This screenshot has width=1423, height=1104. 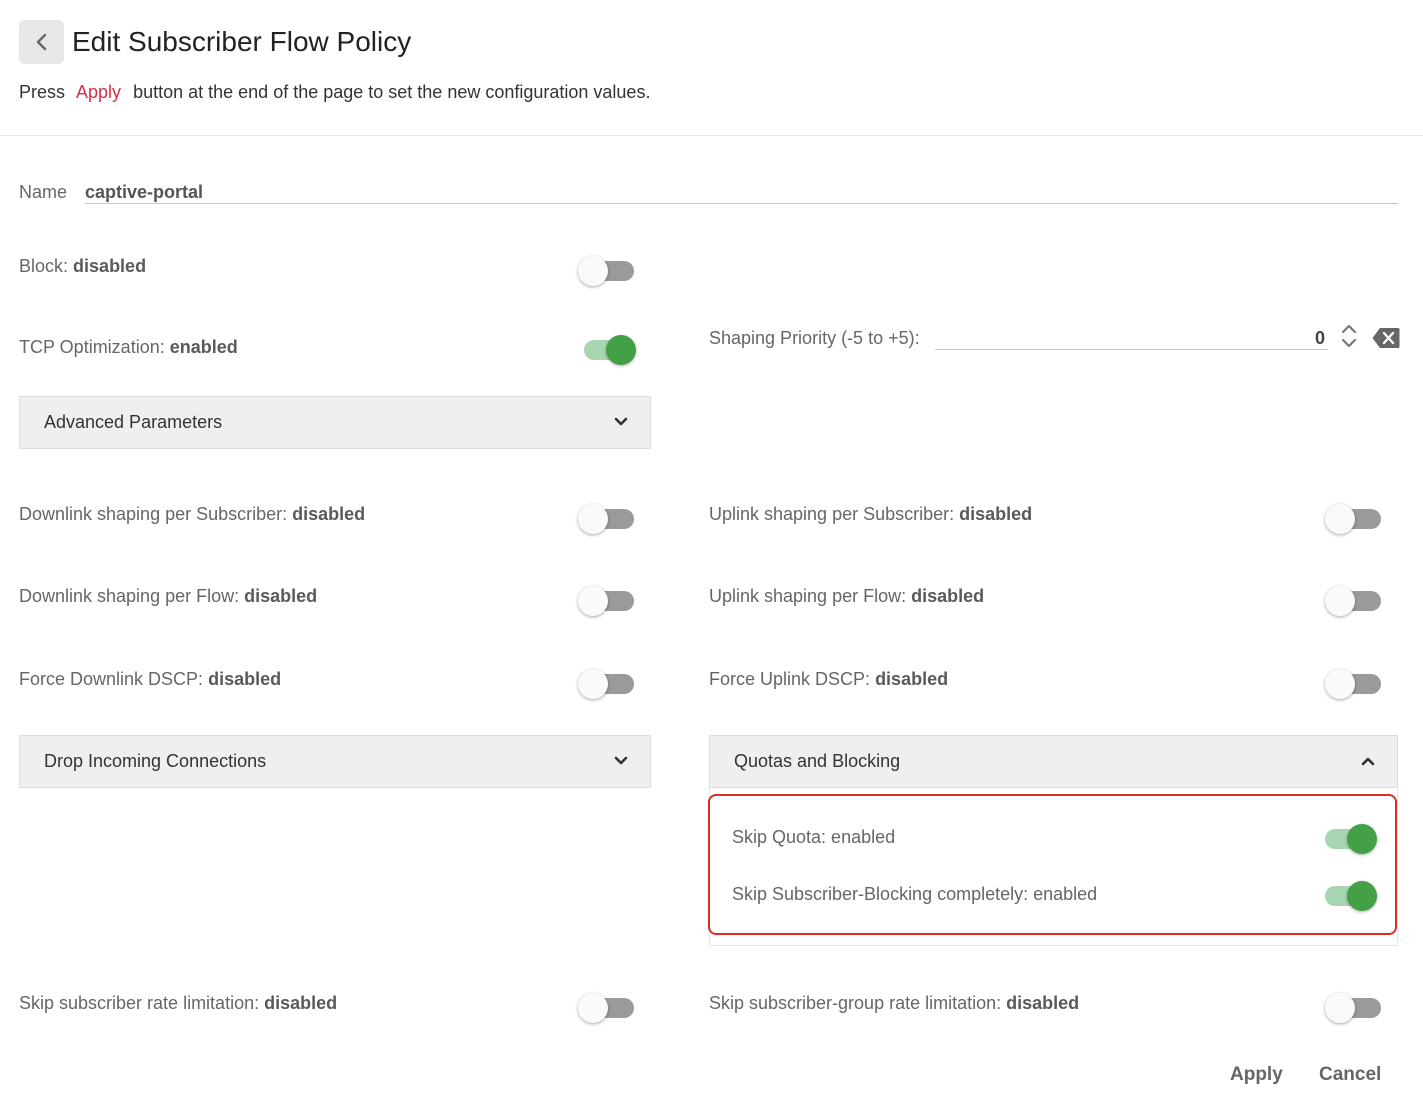 I want to click on back-button, so click(x=41, y=42).